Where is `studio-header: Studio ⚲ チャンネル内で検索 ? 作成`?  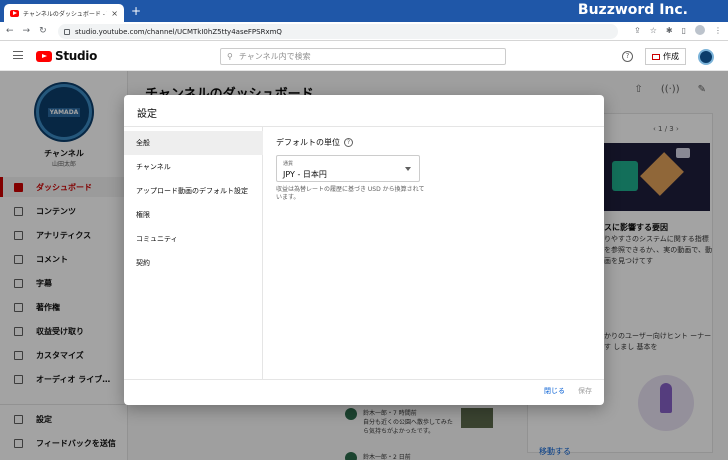
studio-header: Studio ⚲ チャンネル内で検索 ? 作成 is located at coordinates (364, 56).